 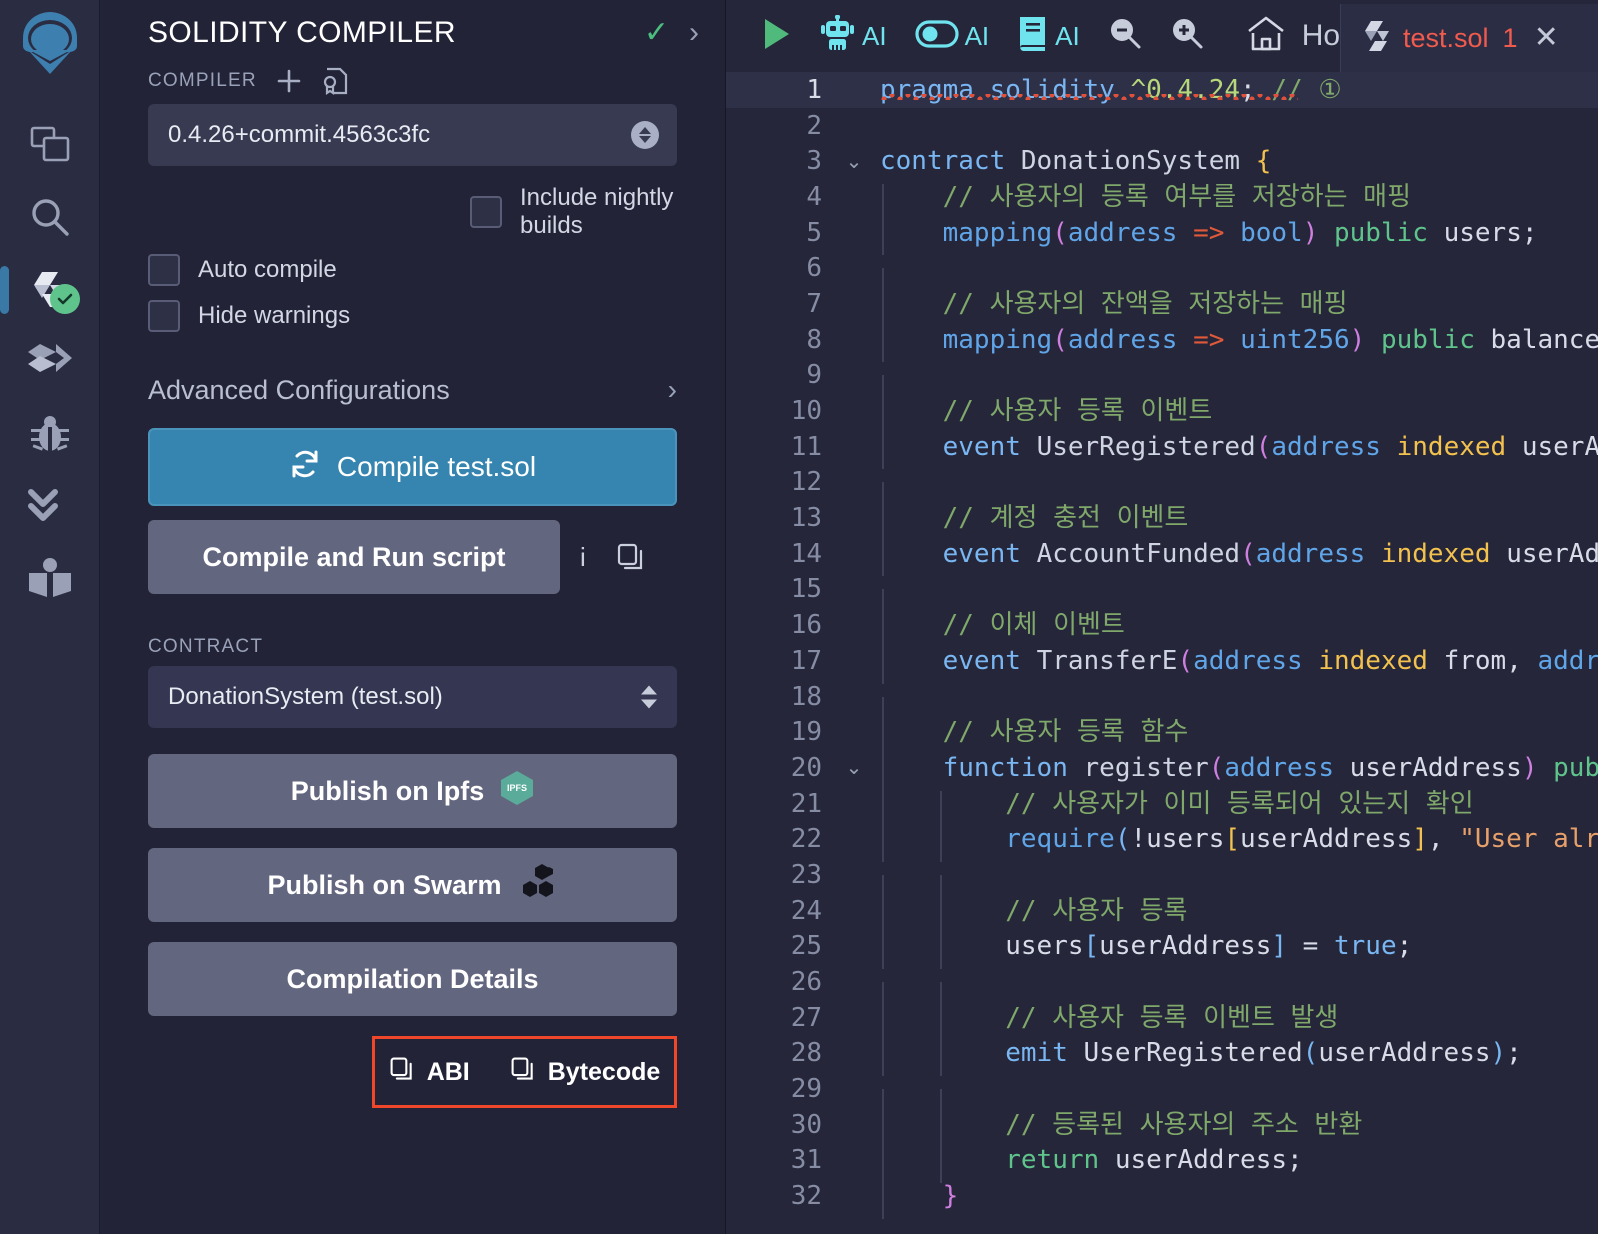 What do you see at coordinates (1091, 1165) in the screenshot?
I see `code-text: return userAddress;` at bounding box center [1091, 1165].